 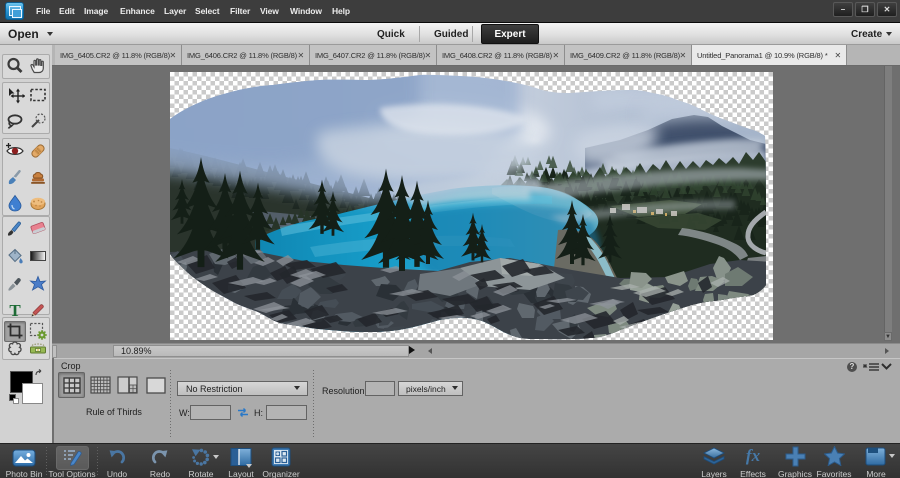 What do you see at coordinates (753, 455) in the screenshot?
I see `svg-text: fx` at bounding box center [753, 455].